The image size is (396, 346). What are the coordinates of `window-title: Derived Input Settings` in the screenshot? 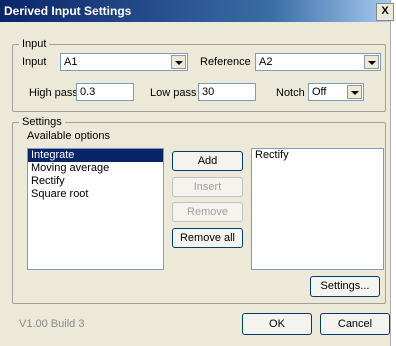 It's located at (68, 11).